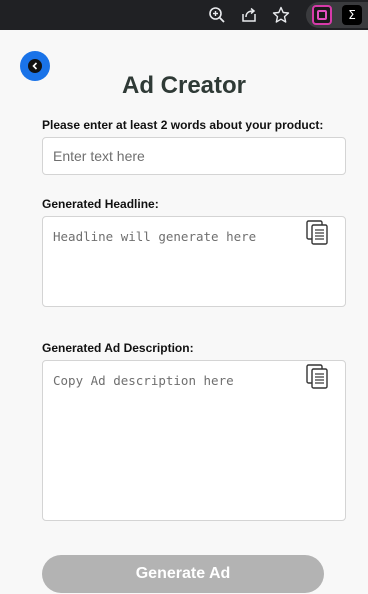 The height and width of the screenshot is (594, 368). Describe the element at coordinates (318, 377) in the screenshot. I see `copy-description-icon` at that location.